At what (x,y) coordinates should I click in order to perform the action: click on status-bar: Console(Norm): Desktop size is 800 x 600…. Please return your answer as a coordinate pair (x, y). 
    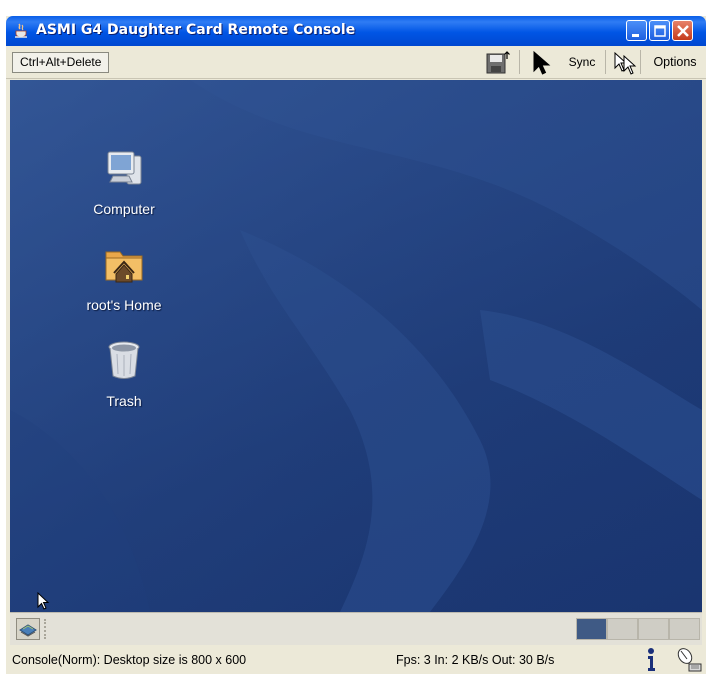
    Looking at the image, I should click on (356, 659).